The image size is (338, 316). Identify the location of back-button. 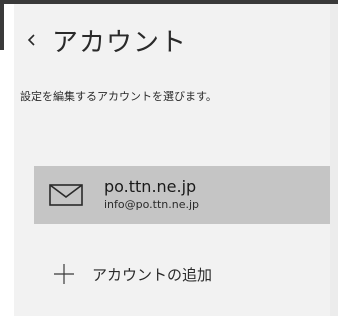
(32, 40).